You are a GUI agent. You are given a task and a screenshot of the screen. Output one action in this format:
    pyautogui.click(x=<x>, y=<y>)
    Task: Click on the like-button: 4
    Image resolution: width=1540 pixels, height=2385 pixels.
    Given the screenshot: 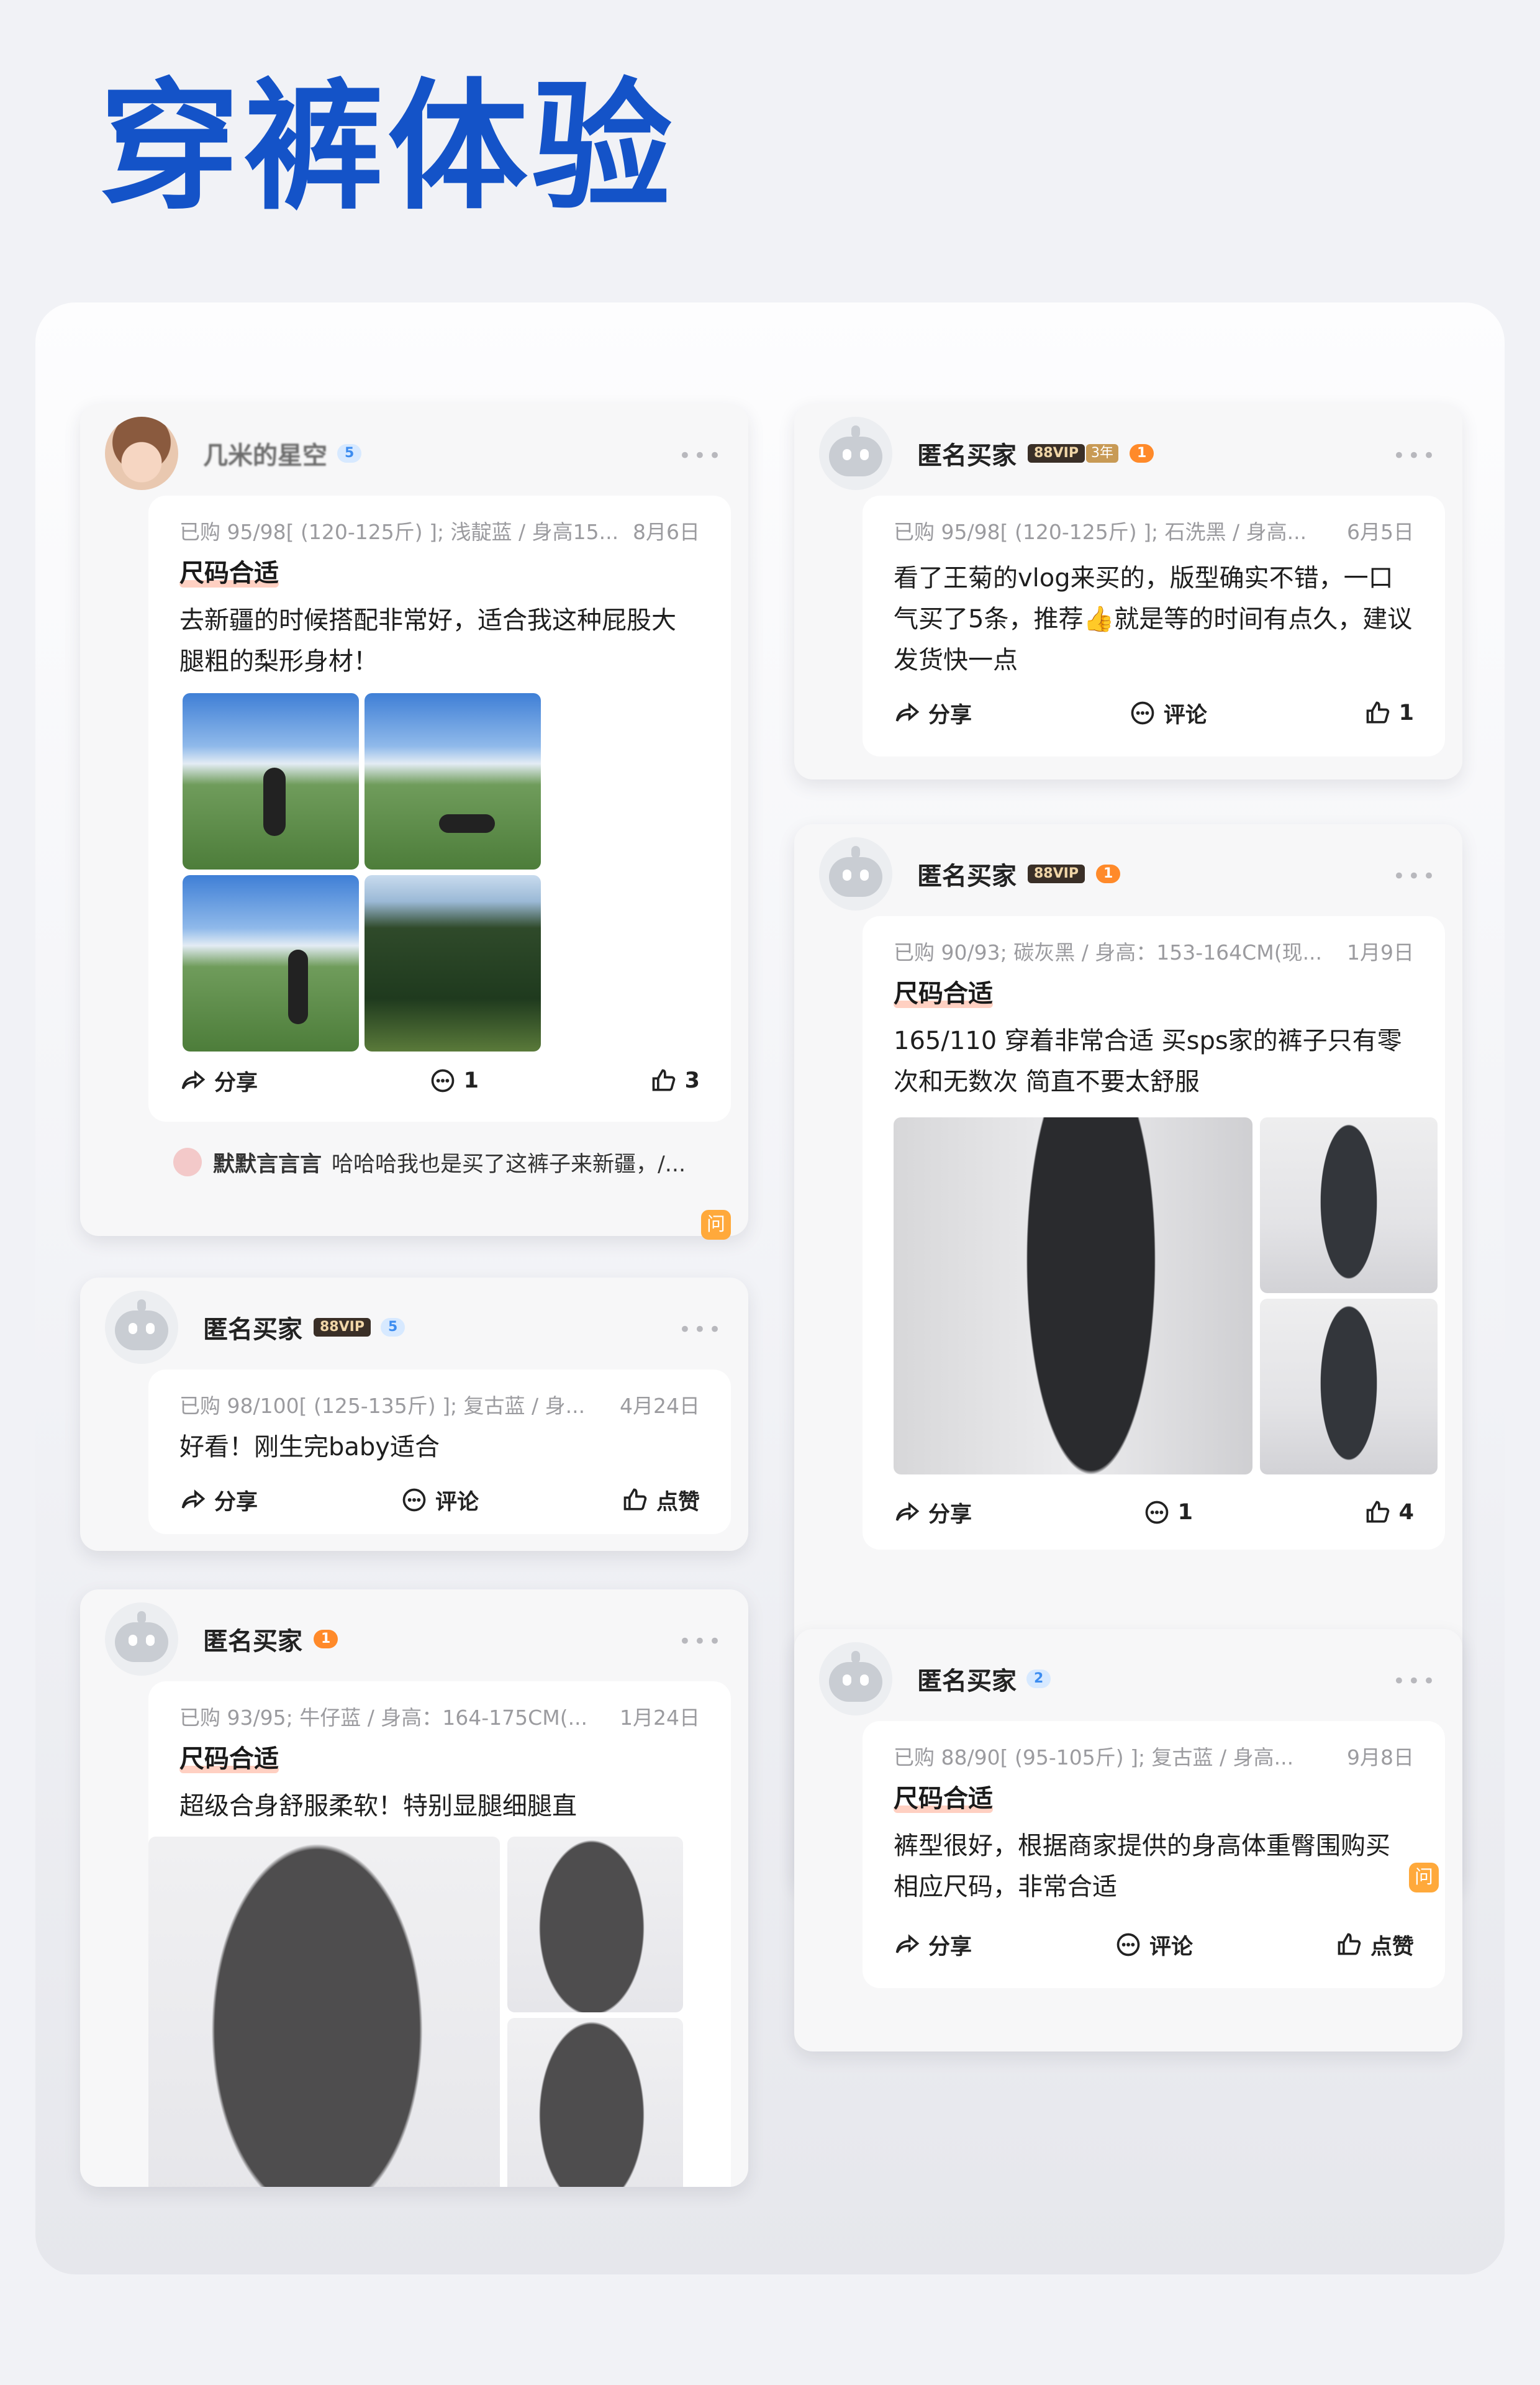 What is the action you would take?
    pyautogui.click(x=1389, y=1513)
    